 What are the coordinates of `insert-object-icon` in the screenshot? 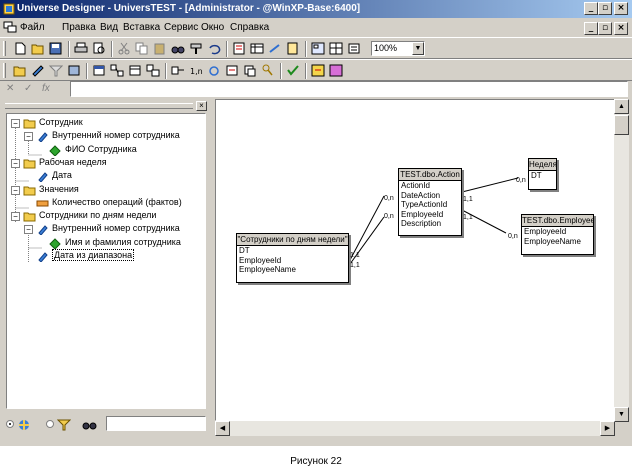 It's located at (38, 70).